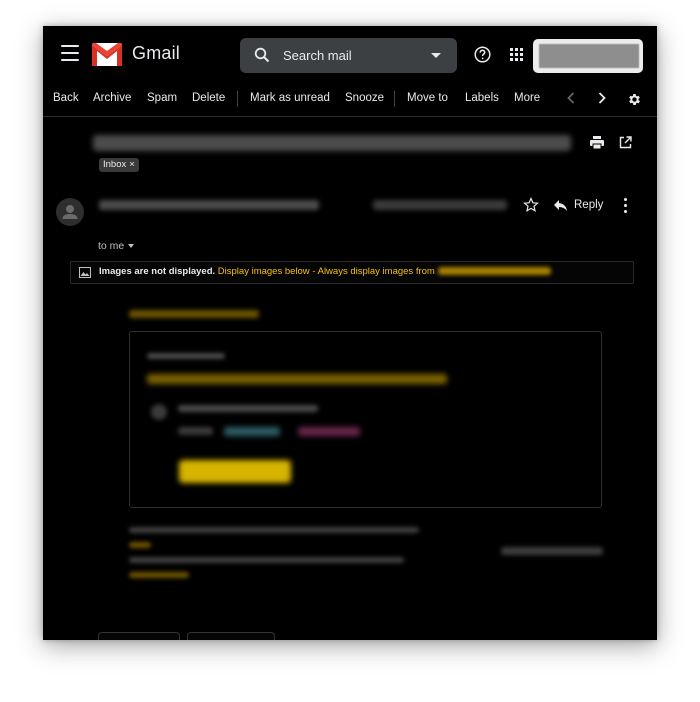  What do you see at coordinates (208, 98) in the screenshot?
I see `delete-button: Delete` at bounding box center [208, 98].